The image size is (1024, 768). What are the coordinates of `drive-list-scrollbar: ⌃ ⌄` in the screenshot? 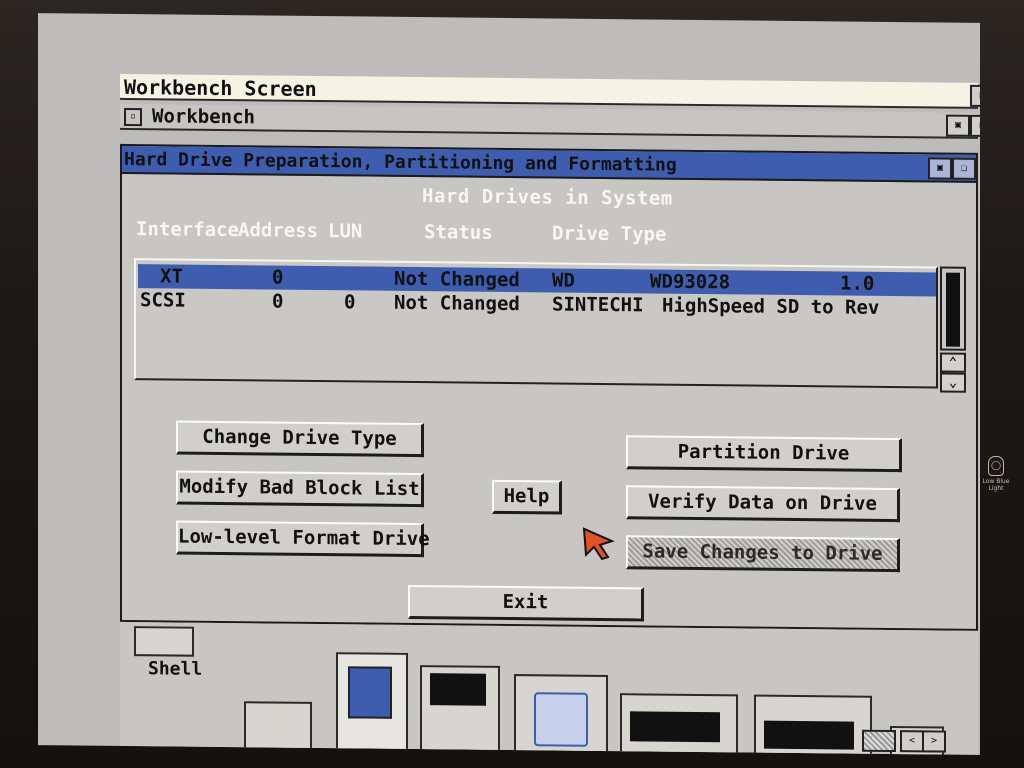 It's located at (953, 330).